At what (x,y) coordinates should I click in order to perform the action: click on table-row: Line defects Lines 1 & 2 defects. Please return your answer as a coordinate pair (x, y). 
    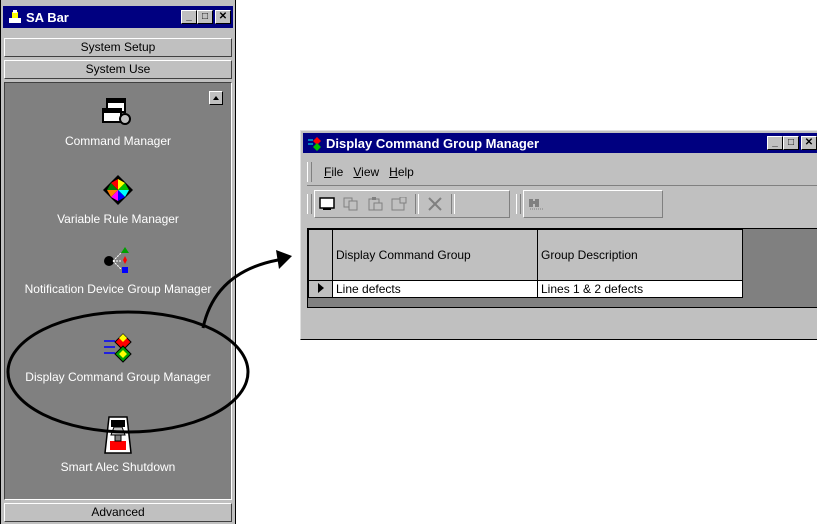
    Looking at the image, I should click on (525, 289).